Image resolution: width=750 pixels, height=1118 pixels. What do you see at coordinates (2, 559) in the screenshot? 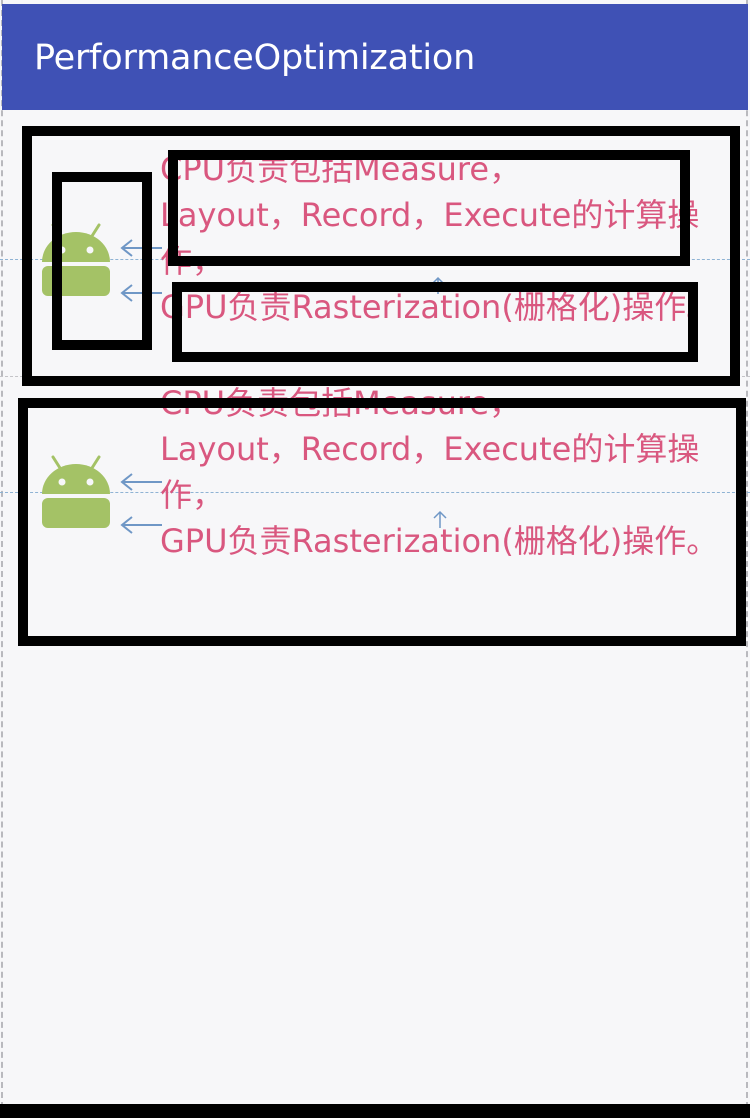
I see `frame-left-edge` at bounding box center [2, 559].